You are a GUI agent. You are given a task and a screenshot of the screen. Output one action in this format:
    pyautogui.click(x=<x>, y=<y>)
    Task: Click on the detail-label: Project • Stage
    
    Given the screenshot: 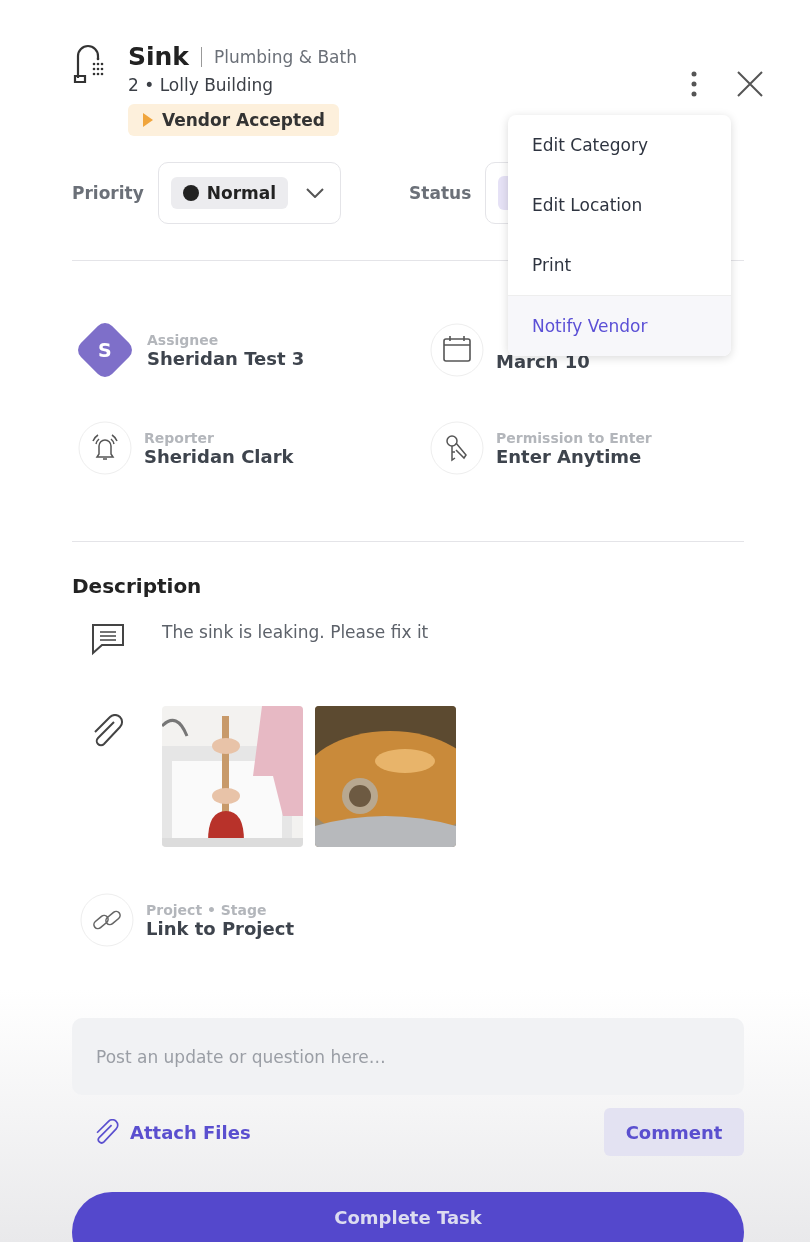 What is the action you would take?
    pyautogui.click(x=207, y=909)
    